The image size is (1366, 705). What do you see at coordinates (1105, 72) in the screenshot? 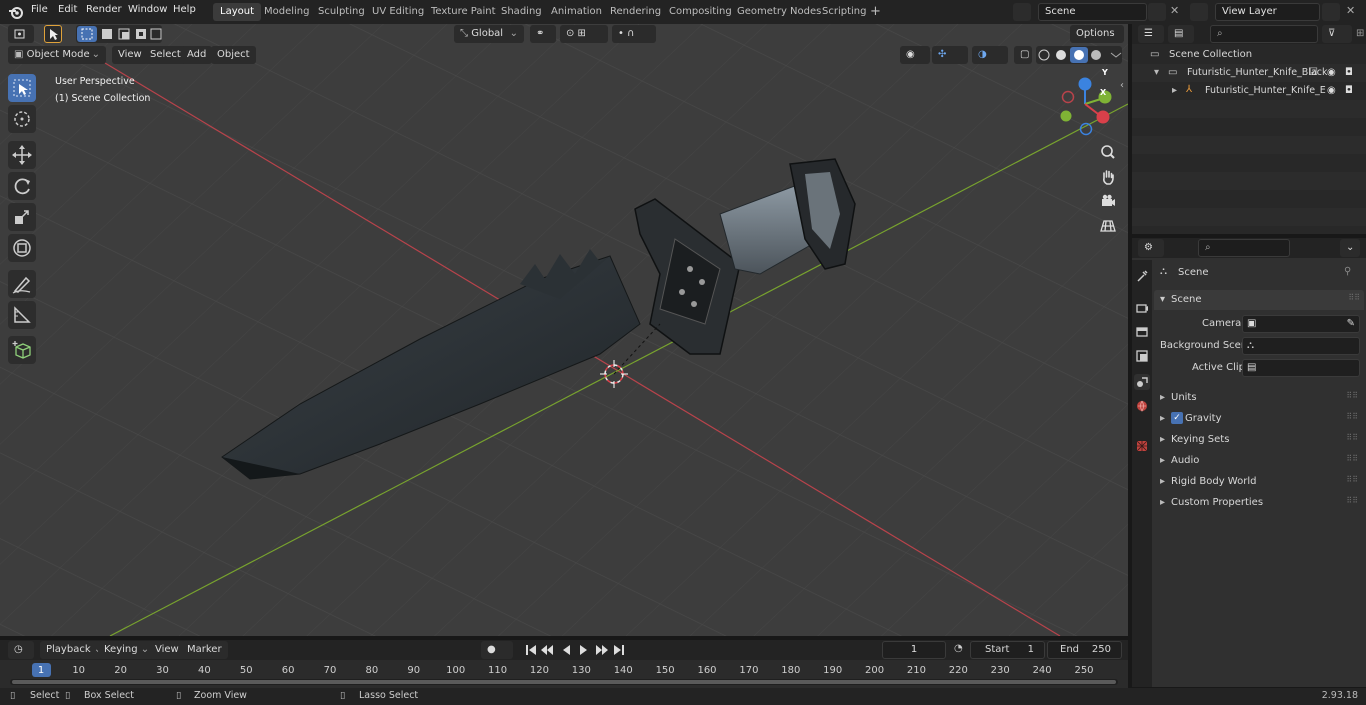
I see `gizmo-y-label: Y` at bounding box center [1105, 72].